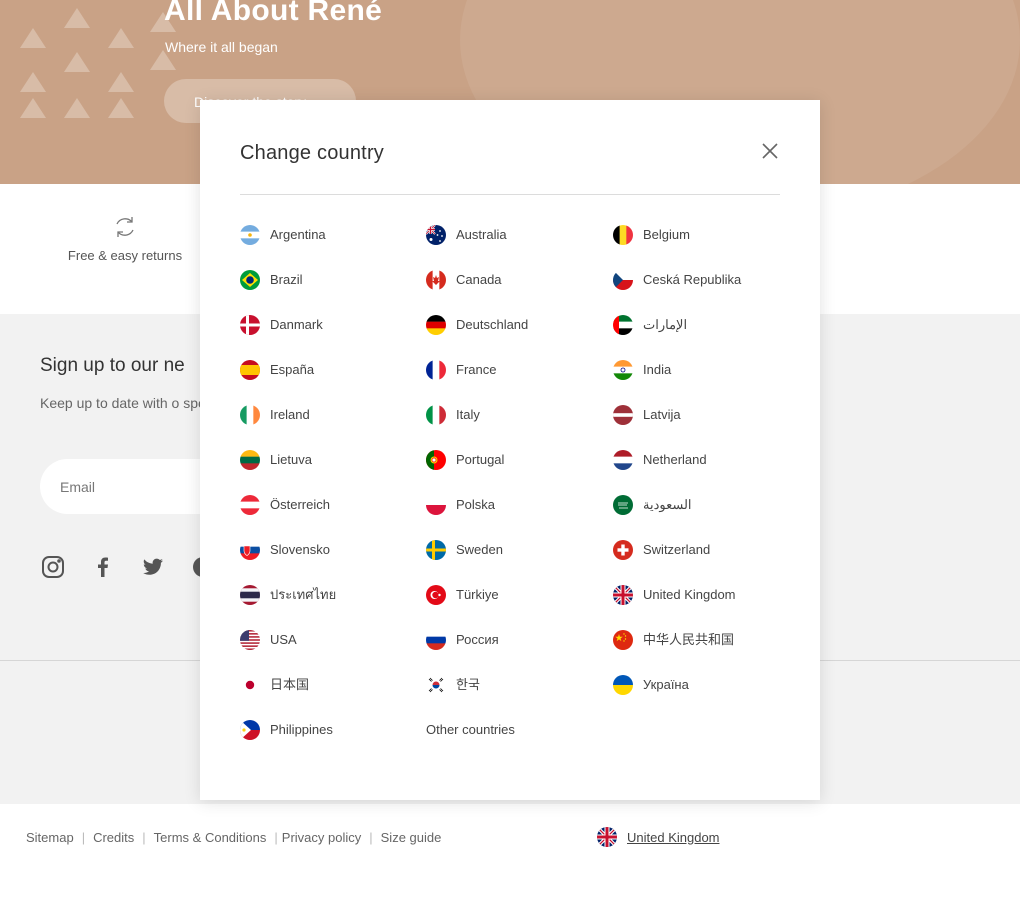 The image size is (1020, 900). What do you see at coordinates (623, 685) in the screenshot?
I see `ukraine-flag-icon` at bounding box center [623, 685].